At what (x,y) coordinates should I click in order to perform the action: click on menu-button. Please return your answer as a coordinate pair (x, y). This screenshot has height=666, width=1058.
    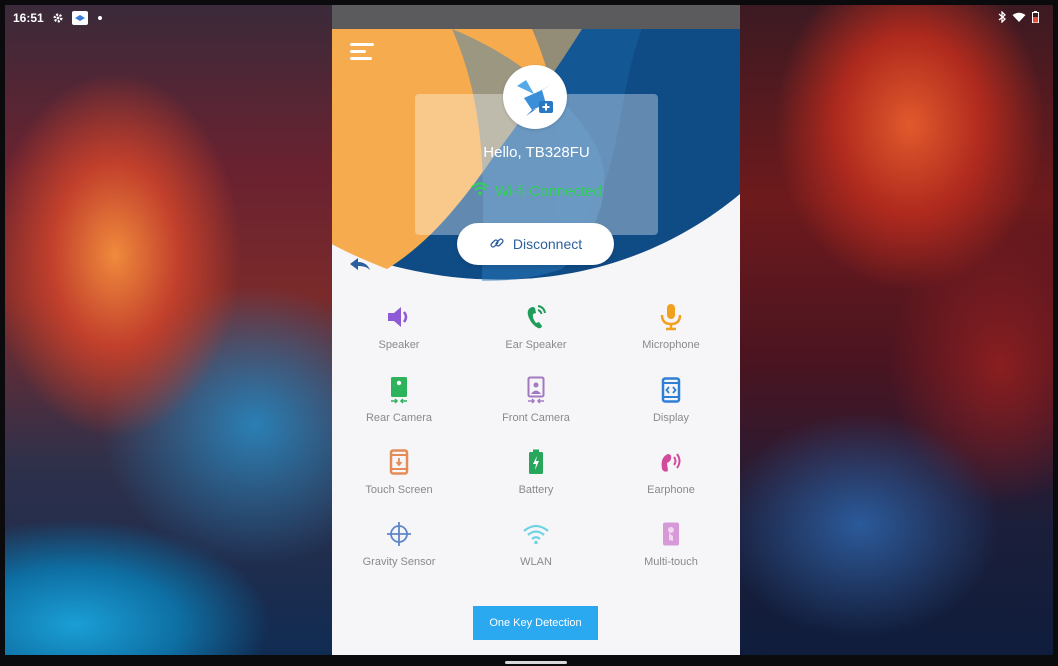
    Looking at the image, I should click on (362, 53).